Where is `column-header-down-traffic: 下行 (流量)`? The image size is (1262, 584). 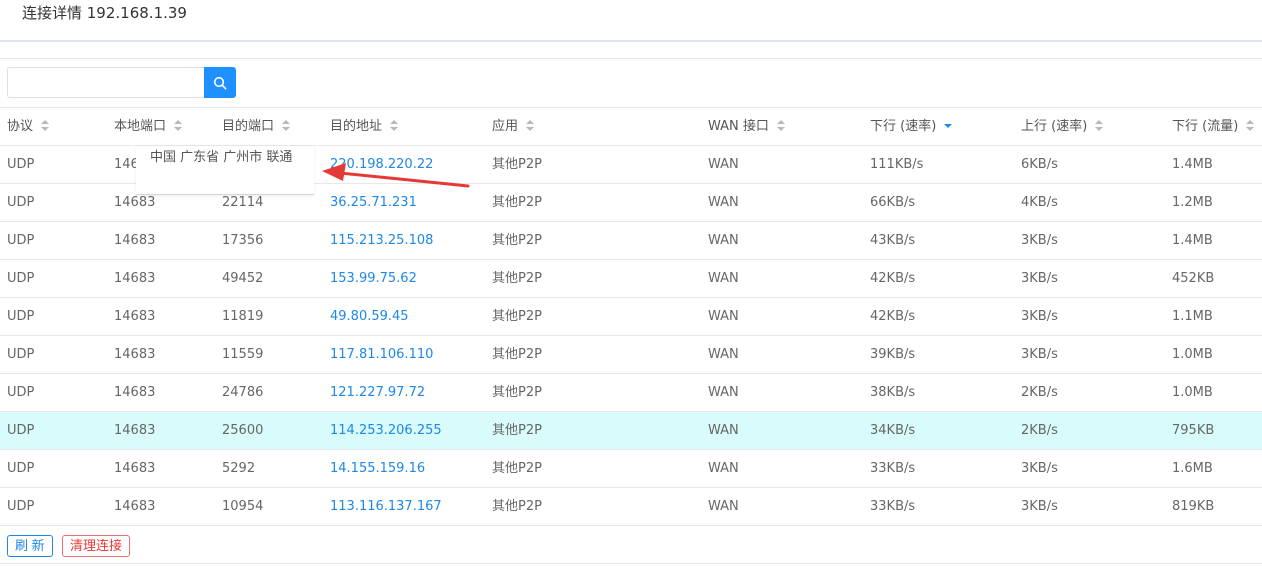 column-header-down-traffic: 下行 (流量) is located at coordinates (1213, 126).